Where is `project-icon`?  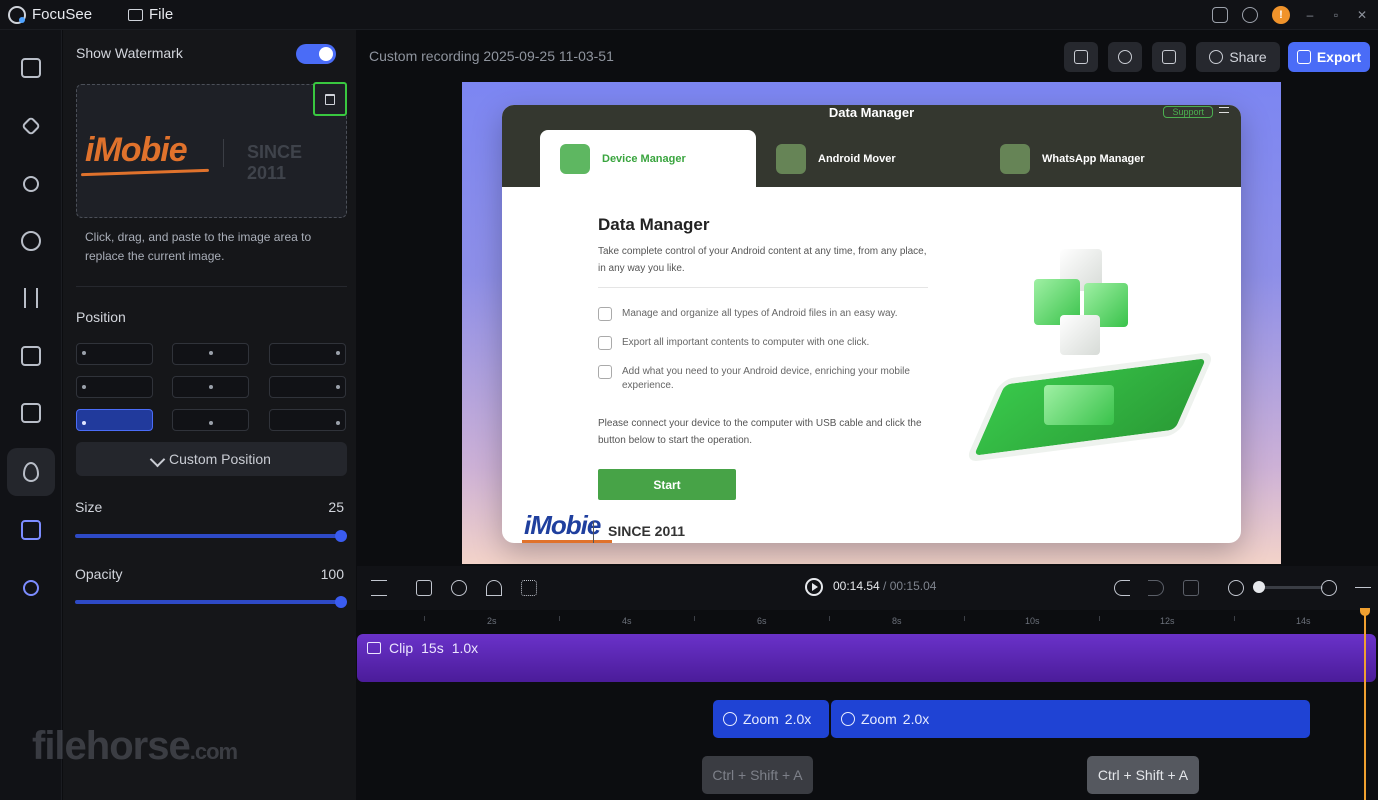
project-icon is located at coordinates (1081, 57).